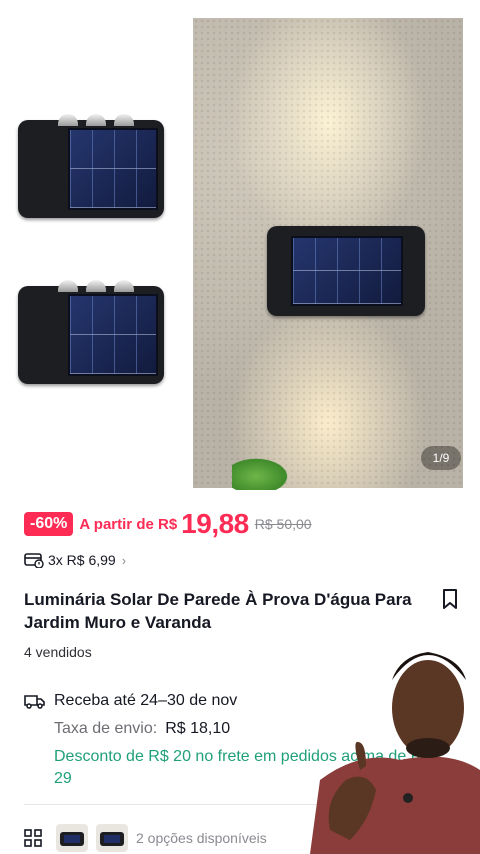  Describe the element at coordinates (34, 702) in the screenshot. I see `delivery-truck-icon` at that location.